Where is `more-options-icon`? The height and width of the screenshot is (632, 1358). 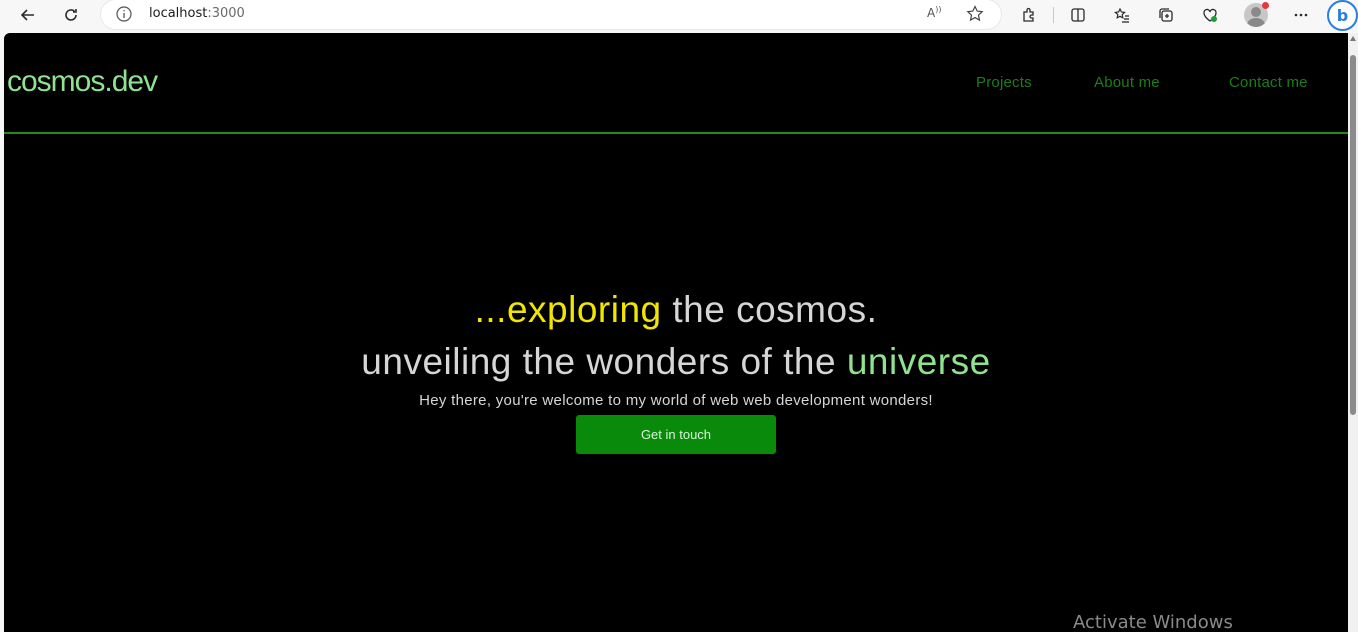
more-options-icon is located at coordinates (1301, 15).